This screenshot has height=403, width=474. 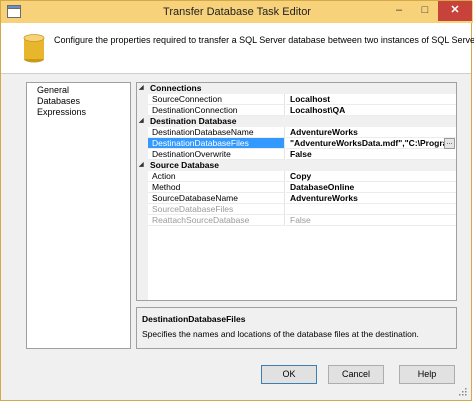 I want to click on category-label: Destination Database, so click(x=193, y=121).